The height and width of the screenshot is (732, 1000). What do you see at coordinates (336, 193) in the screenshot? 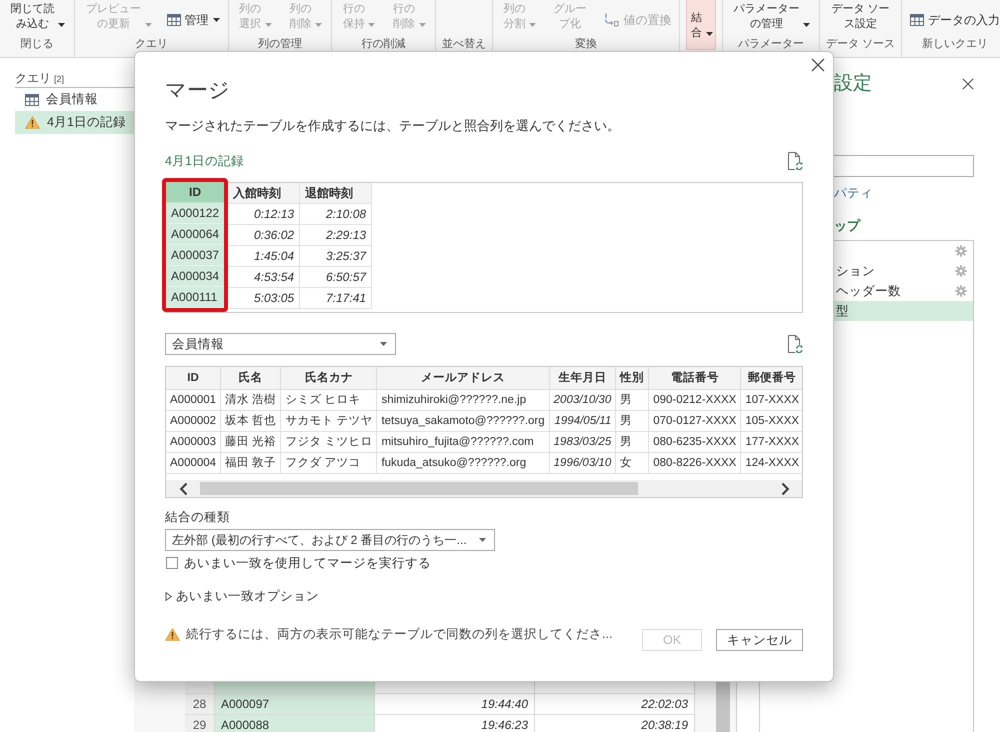
I see `column-header: 退館時刻` at bounding box center [336, 193].